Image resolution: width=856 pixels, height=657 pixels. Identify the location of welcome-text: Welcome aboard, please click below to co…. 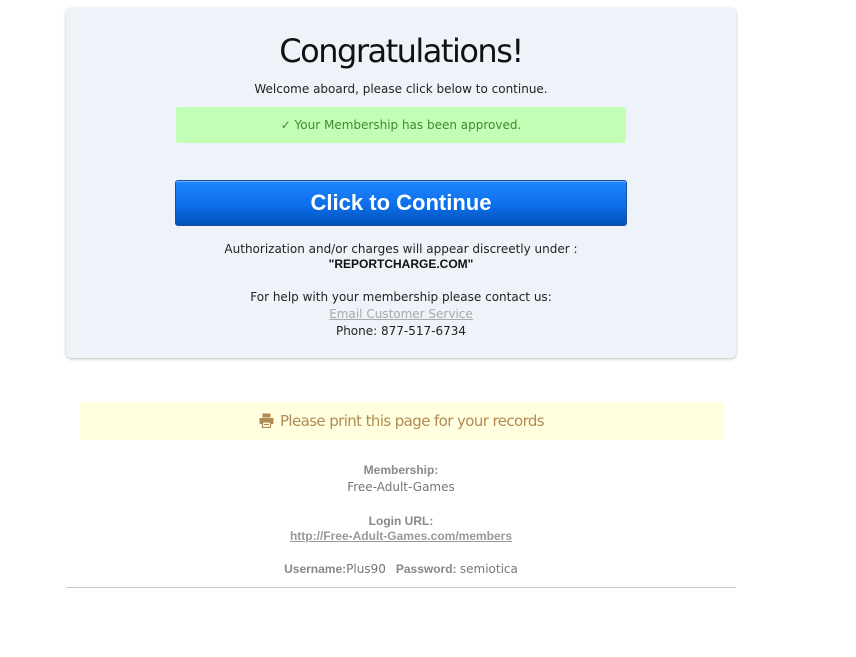
(401, 89).